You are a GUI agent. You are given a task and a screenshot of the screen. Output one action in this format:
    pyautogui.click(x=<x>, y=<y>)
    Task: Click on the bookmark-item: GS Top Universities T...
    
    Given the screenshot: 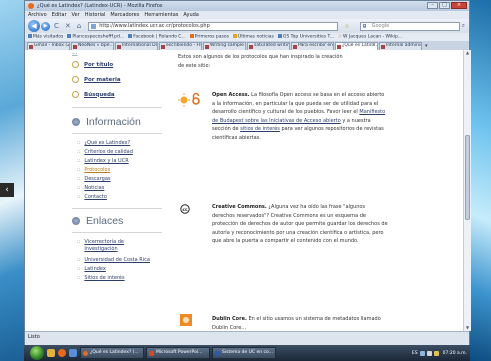 What is the action you would take?
    pyautogui.click(x=305, y=37)
    